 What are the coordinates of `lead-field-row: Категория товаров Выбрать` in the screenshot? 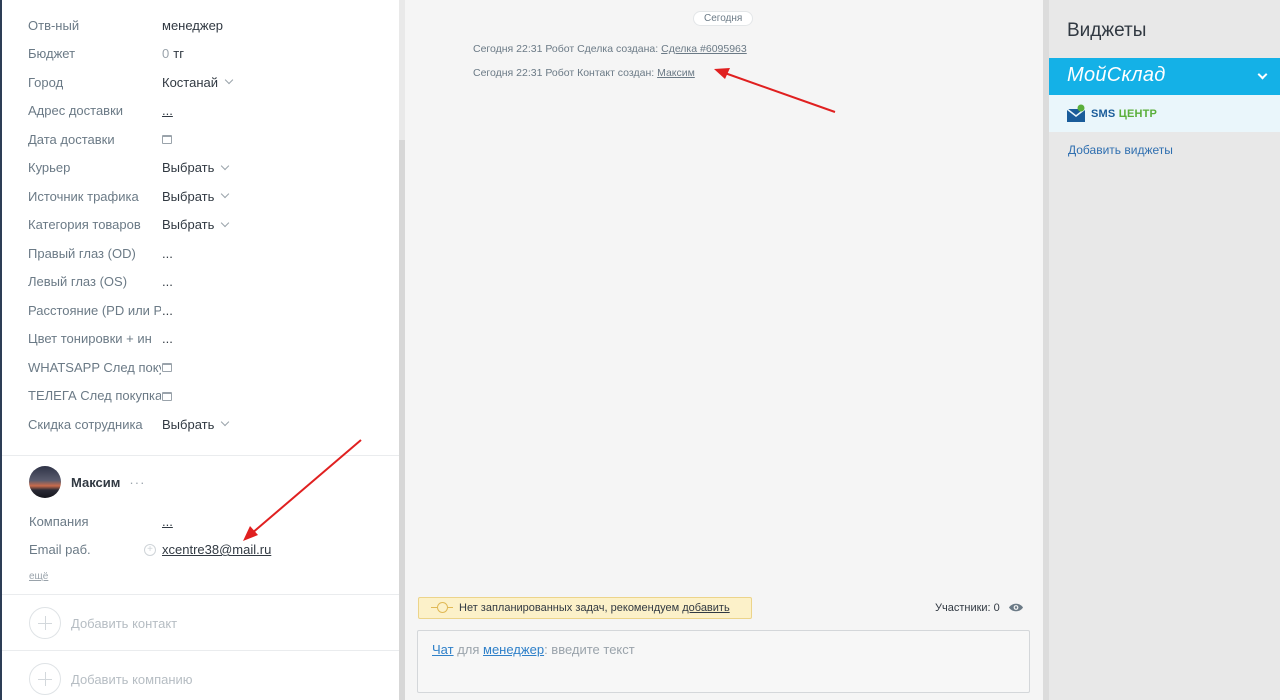 It's located at (201, 225).